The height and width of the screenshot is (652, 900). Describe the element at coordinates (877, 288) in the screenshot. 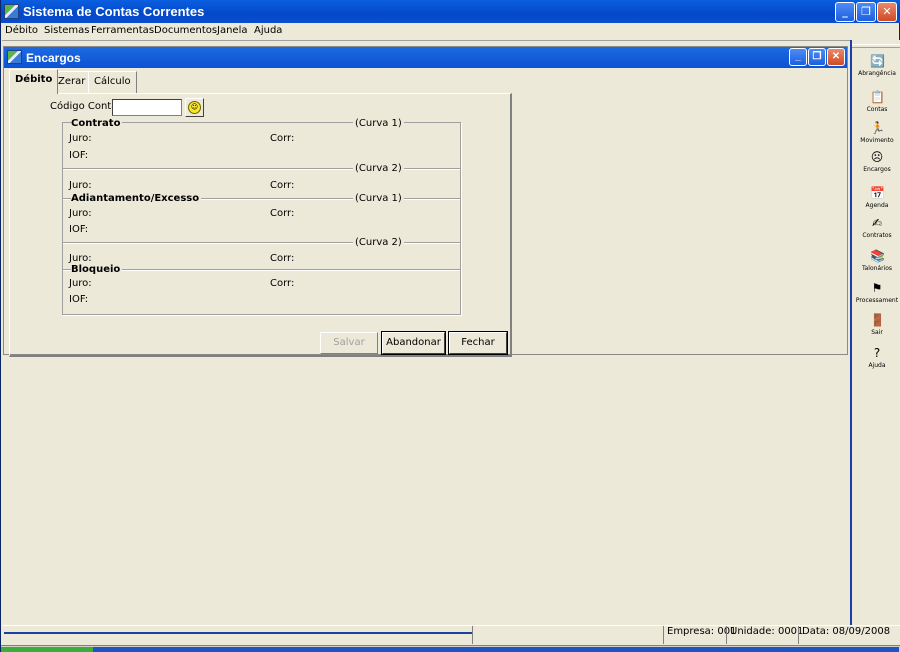

I see `flag-icon: ⚑` at that location.